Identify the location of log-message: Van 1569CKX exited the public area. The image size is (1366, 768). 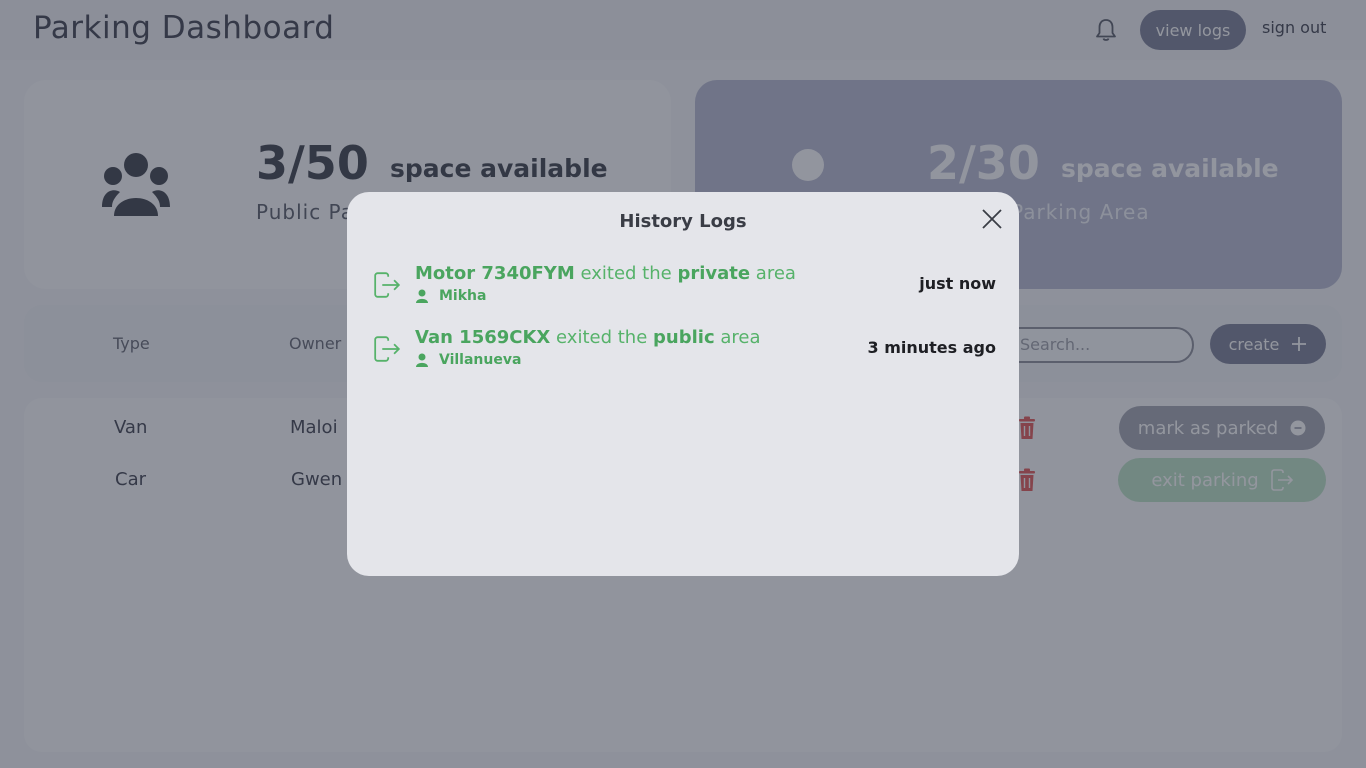
(587, 337).